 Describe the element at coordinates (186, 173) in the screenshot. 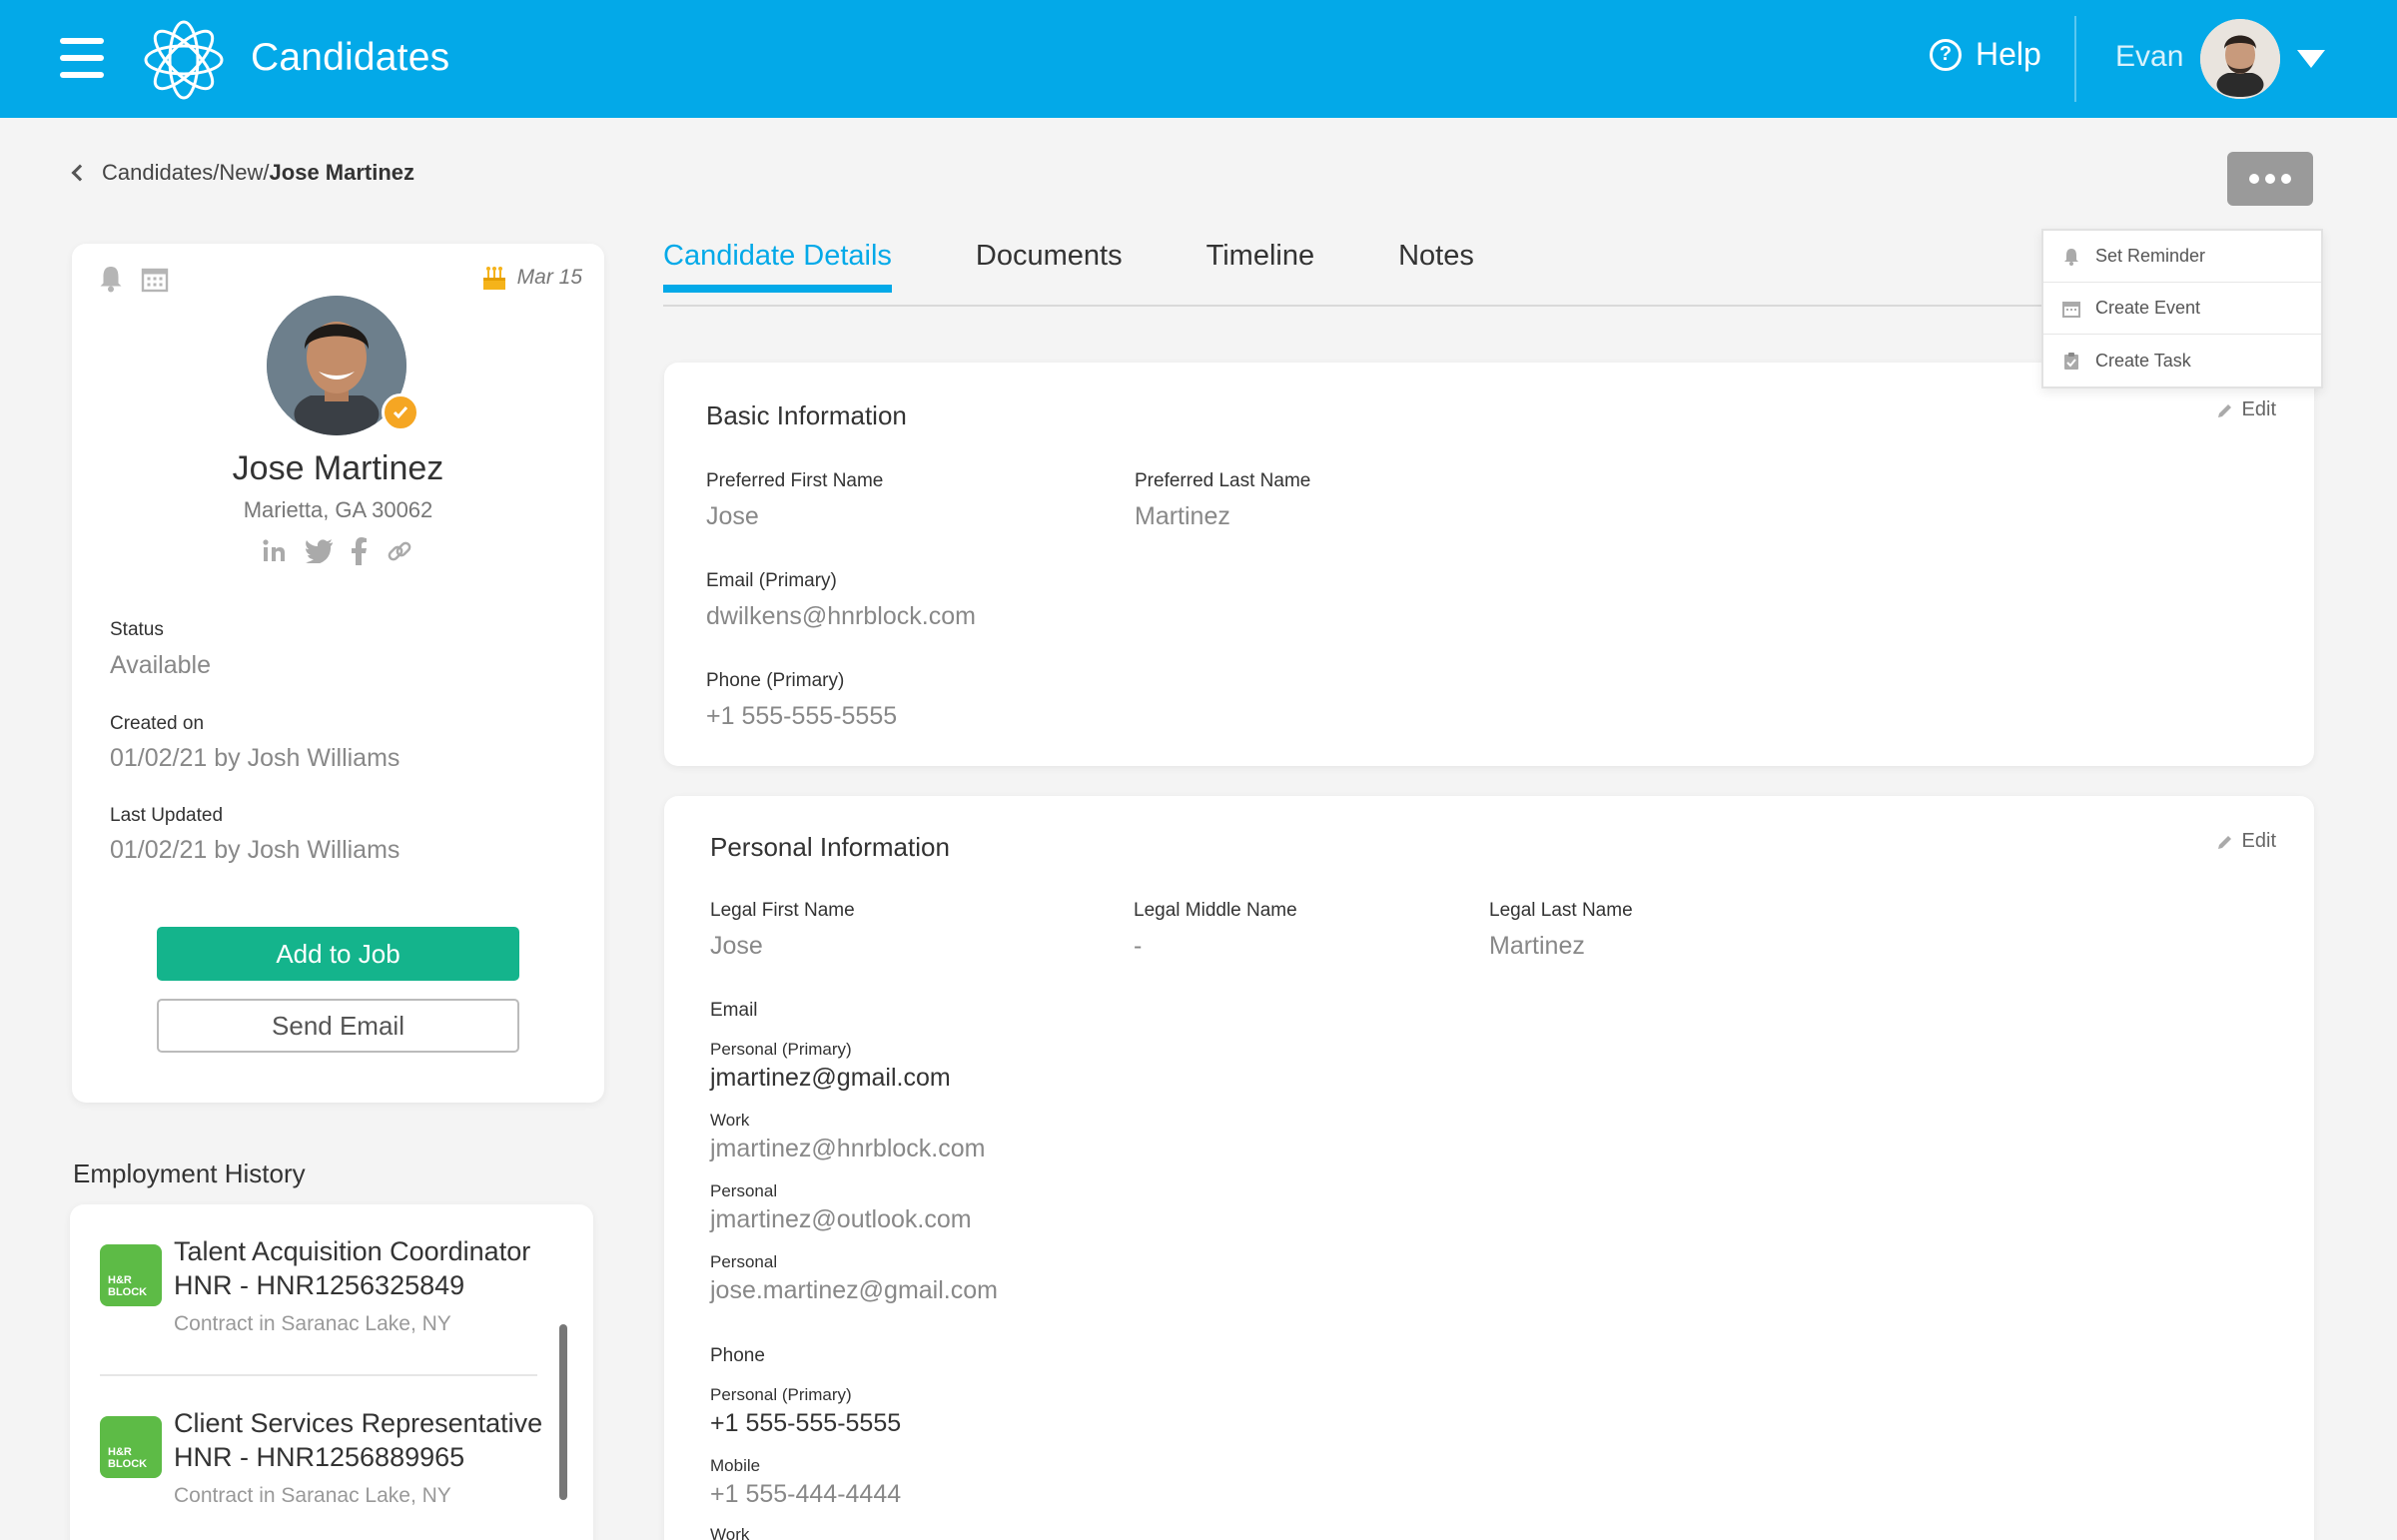

I see `breadcrumb-path: Candidates/New/` at that location.